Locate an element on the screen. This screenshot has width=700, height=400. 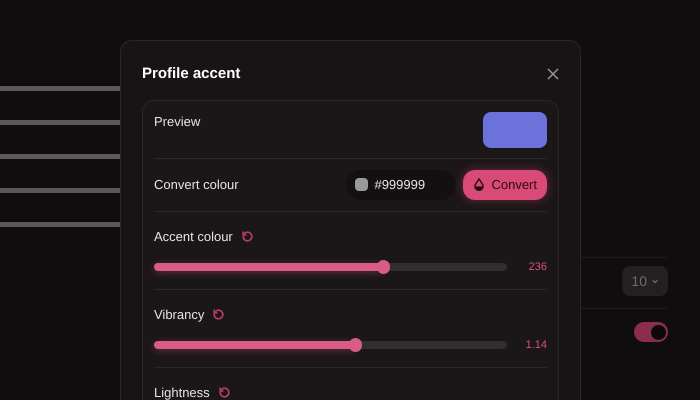
slider-label: Lightness is located at coordinates (182, 392).